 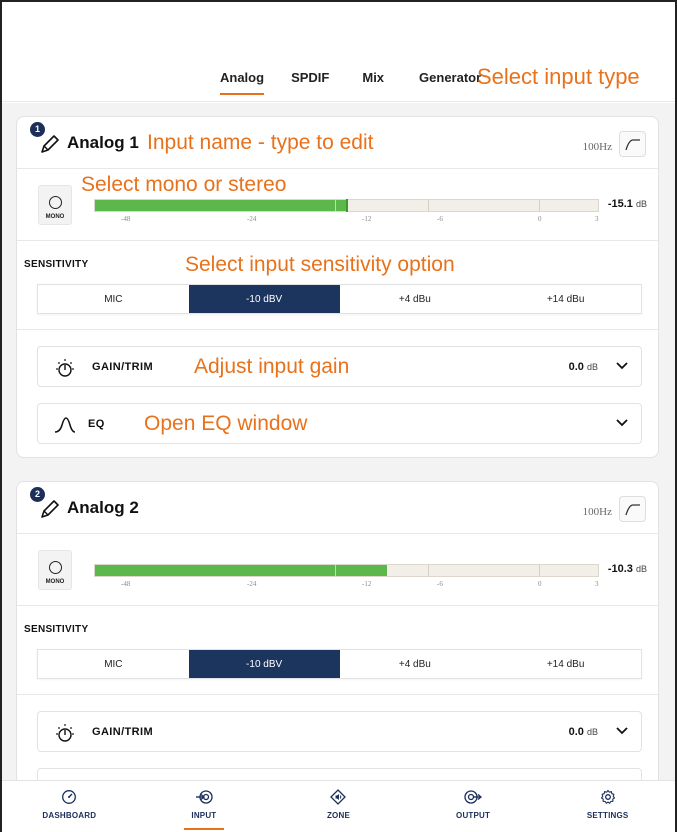 What do you see at coordinates (260, 142) in the screenshot?
I see `annotation-input-name: Input name - type to edit` at bounding box center [260, 142].